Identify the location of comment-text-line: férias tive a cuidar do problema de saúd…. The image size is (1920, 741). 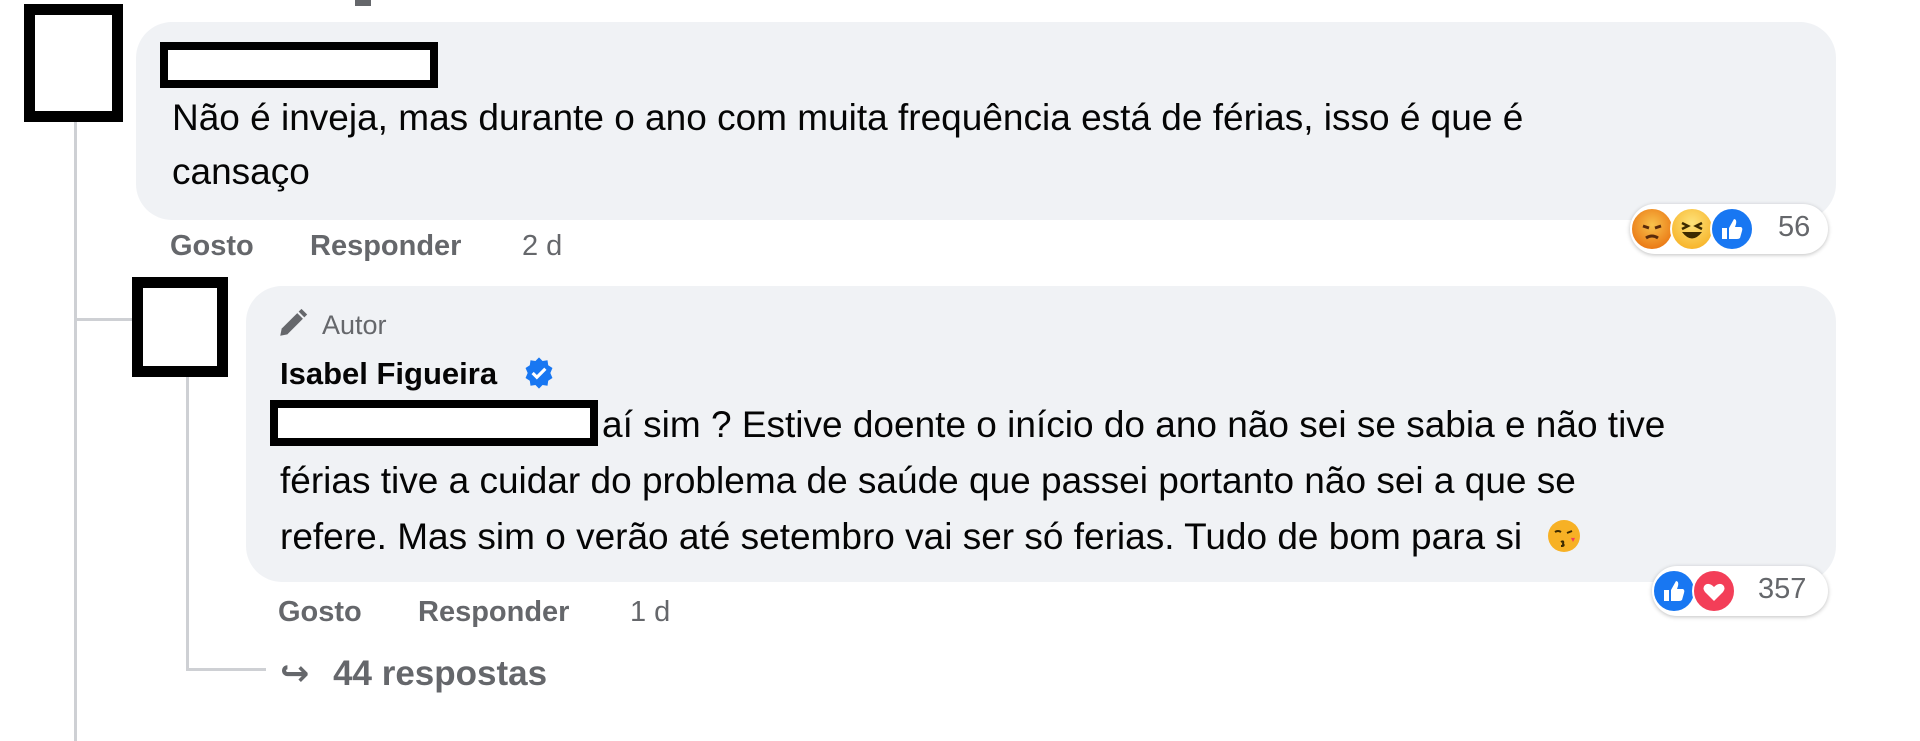
(928, 480).